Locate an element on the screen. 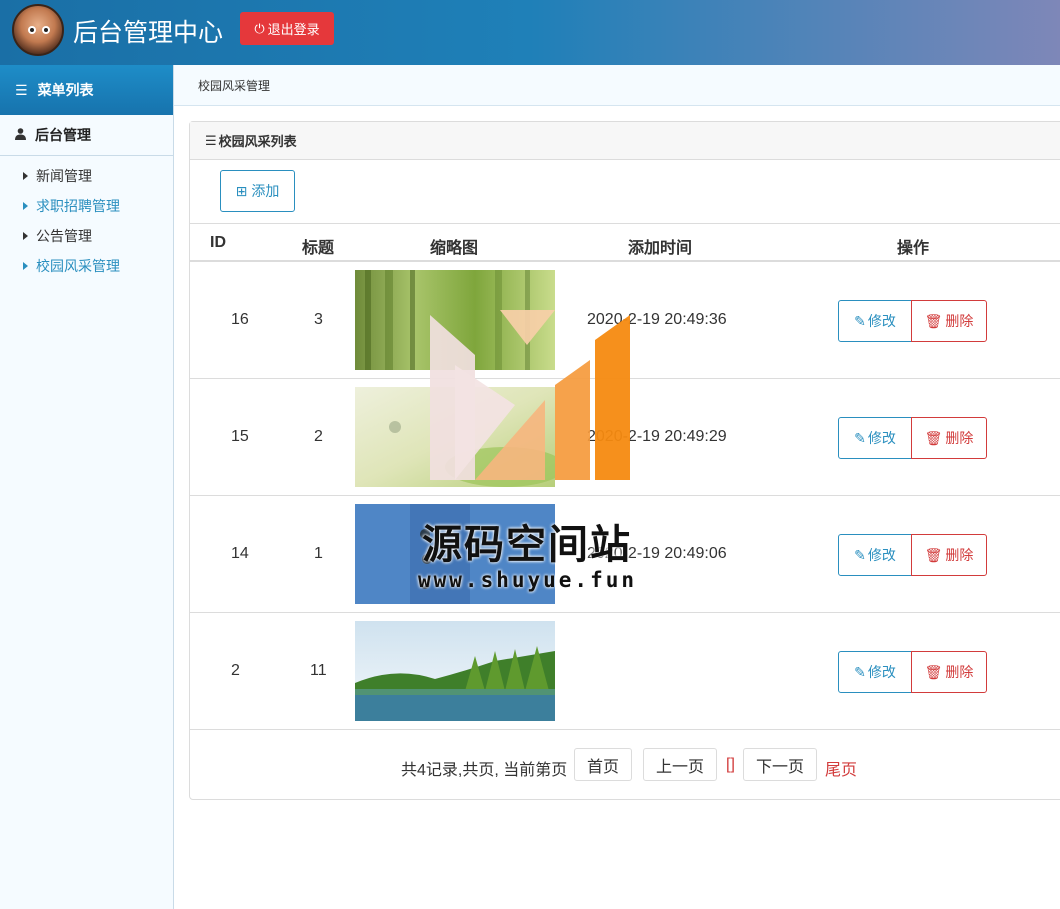 The height and width of the screenshot is (909, 1060). sidebar-item-label: 求职招聘管理 is located at coordinates (78, 206).